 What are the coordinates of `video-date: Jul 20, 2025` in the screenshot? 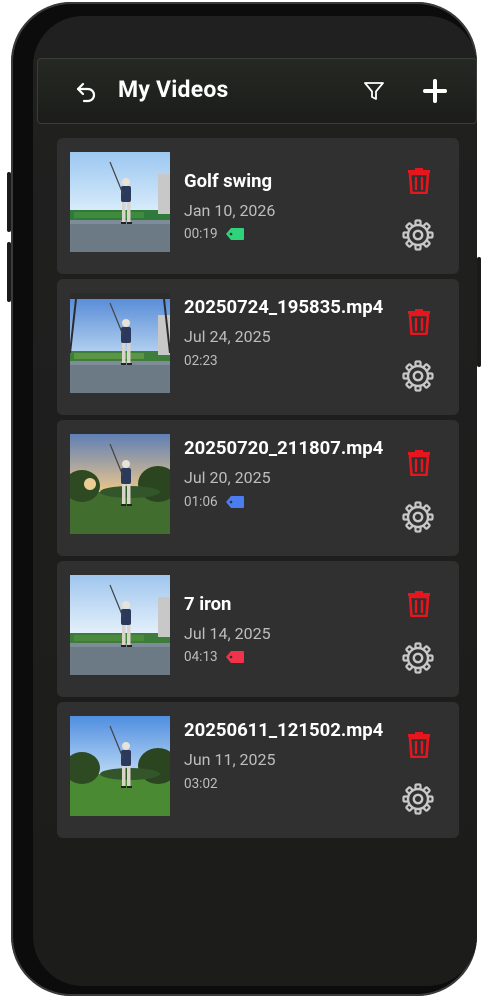 It's located at (227, 477).